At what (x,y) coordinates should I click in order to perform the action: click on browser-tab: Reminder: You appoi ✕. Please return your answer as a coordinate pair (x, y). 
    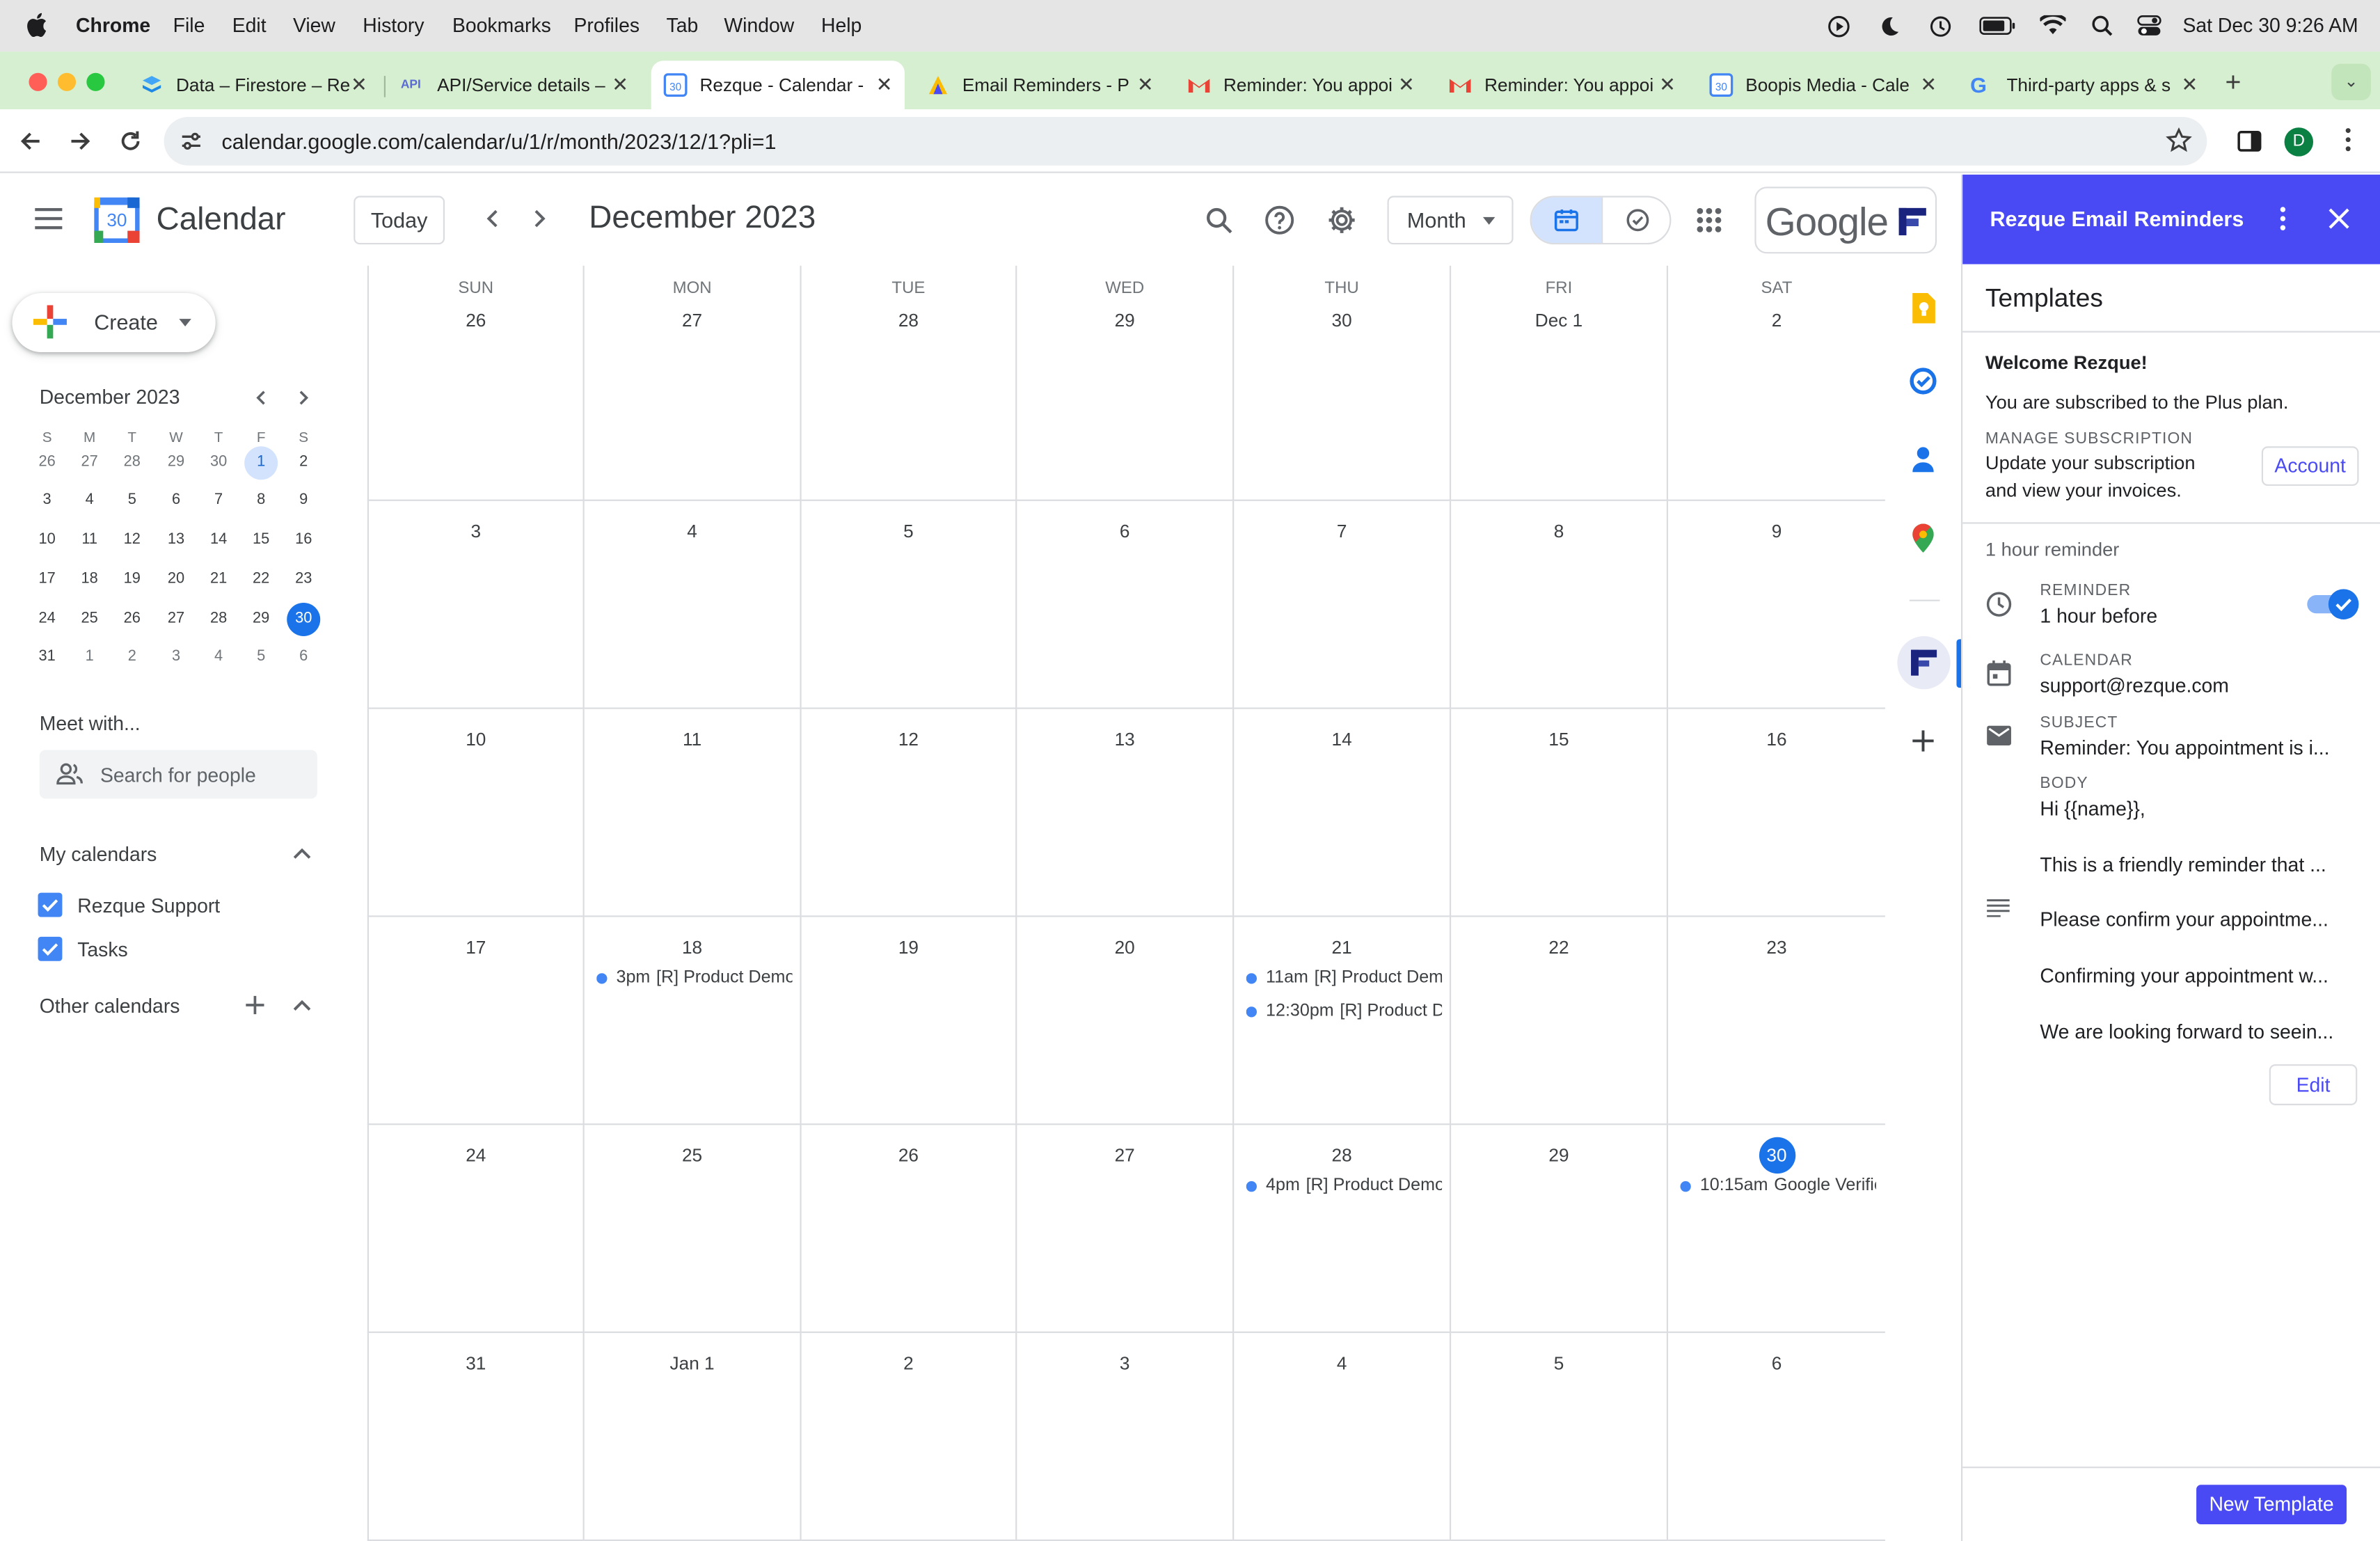
    Looking at the image, I should click on (1301, 85).